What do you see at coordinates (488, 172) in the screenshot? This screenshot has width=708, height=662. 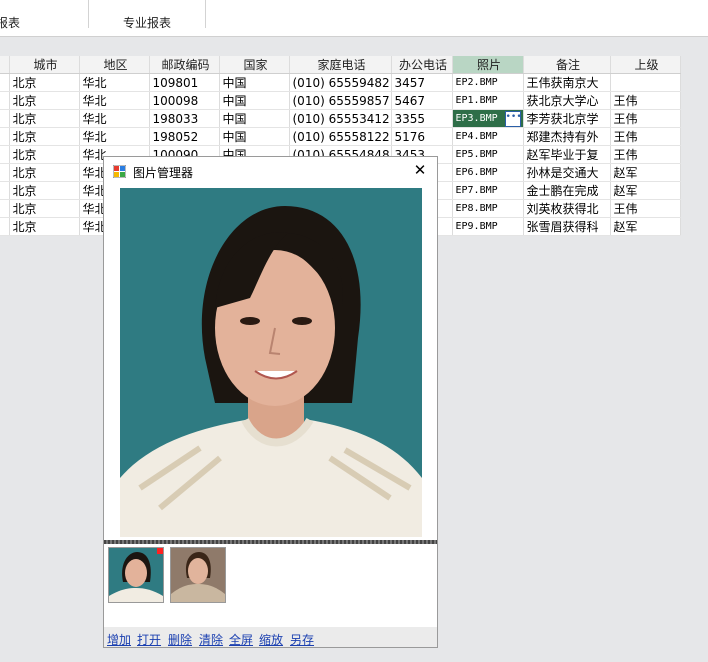 I see `cell-photo: EP6.BMP` at bounding box center [488, 172].